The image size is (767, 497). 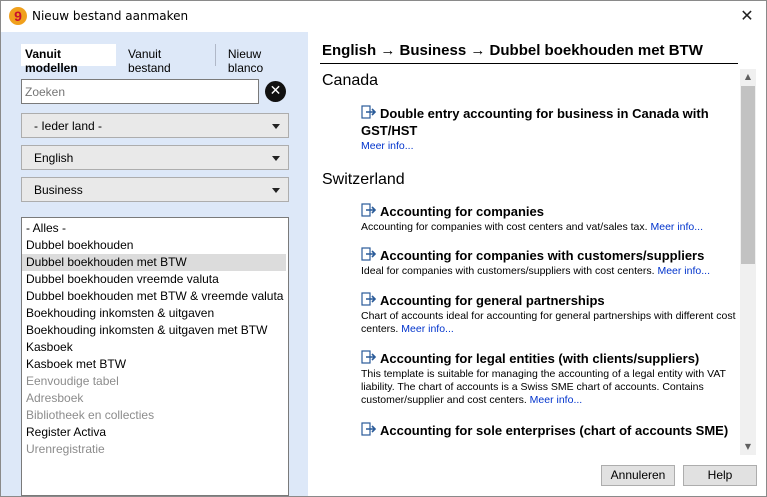 I want to click on list-item-double-entry: Dubbel boekhouden, so click(x=154, y=245).